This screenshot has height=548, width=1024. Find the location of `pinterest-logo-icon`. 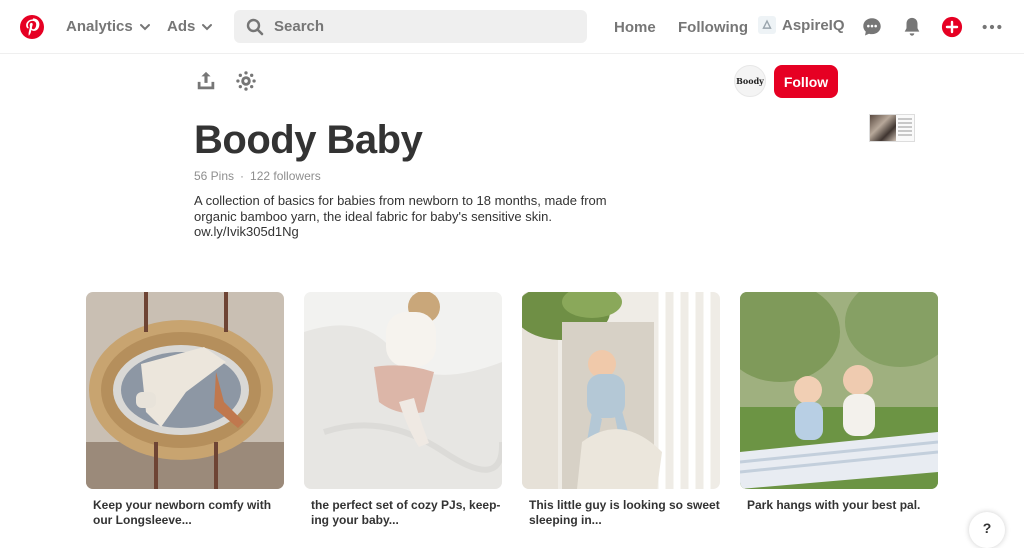

pinterest-logo-icon is located at coordinates (32, 27).